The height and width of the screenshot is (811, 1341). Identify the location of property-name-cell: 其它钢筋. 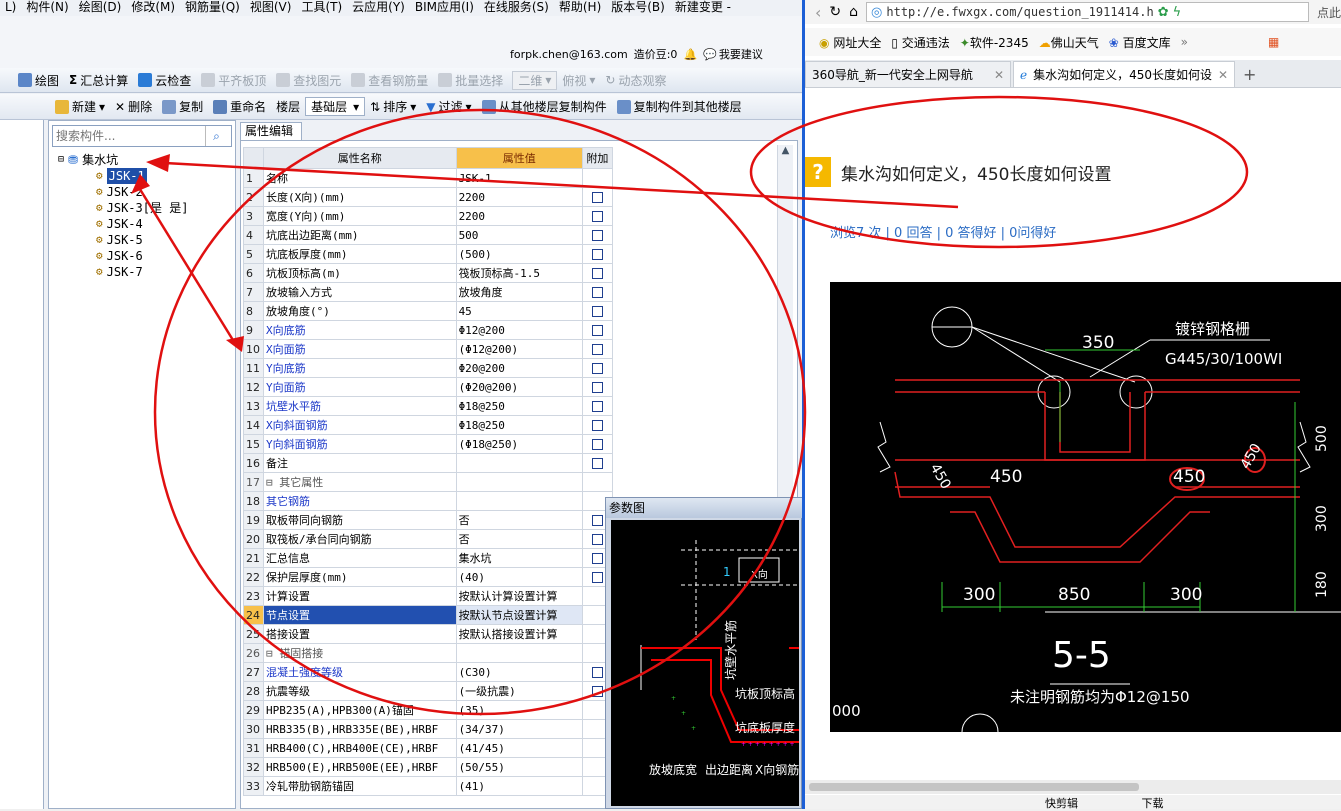
(360, 501).